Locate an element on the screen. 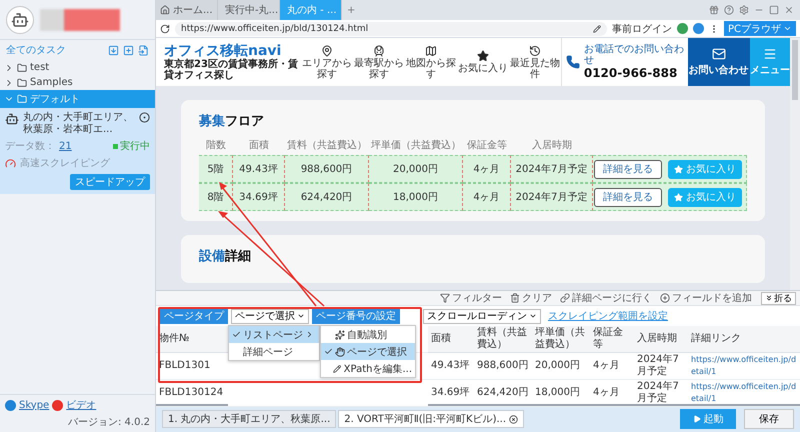  phone-label: お電話でのお問い合わせ is located at coordinates (634, 55).